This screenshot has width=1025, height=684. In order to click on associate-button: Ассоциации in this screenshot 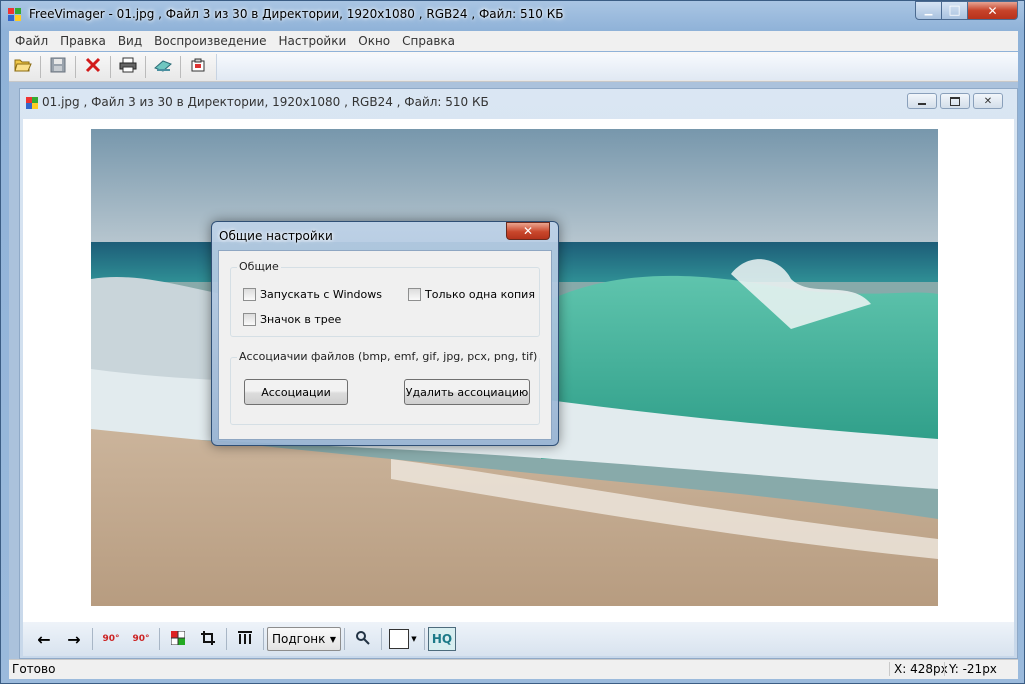, I will do `click(296, 392)`.